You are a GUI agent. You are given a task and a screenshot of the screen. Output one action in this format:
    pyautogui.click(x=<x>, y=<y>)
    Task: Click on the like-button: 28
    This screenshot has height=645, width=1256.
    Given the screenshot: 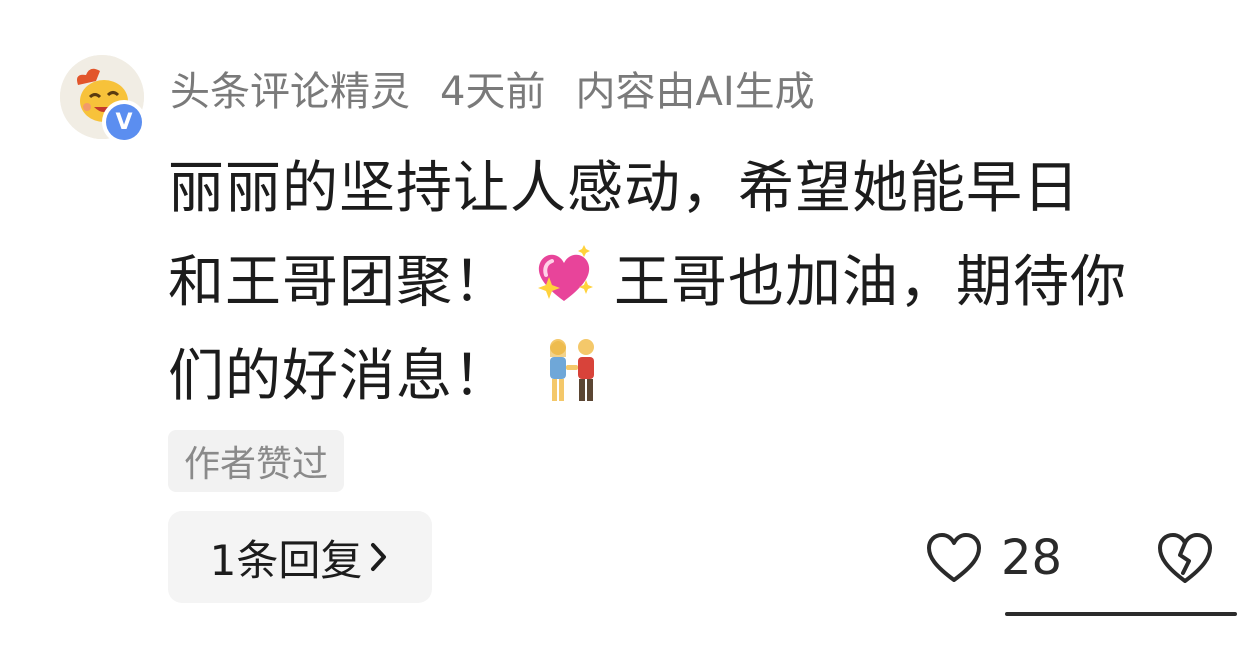 What is the action you would take?
    pyautogui.click(x=993, y=558)
    